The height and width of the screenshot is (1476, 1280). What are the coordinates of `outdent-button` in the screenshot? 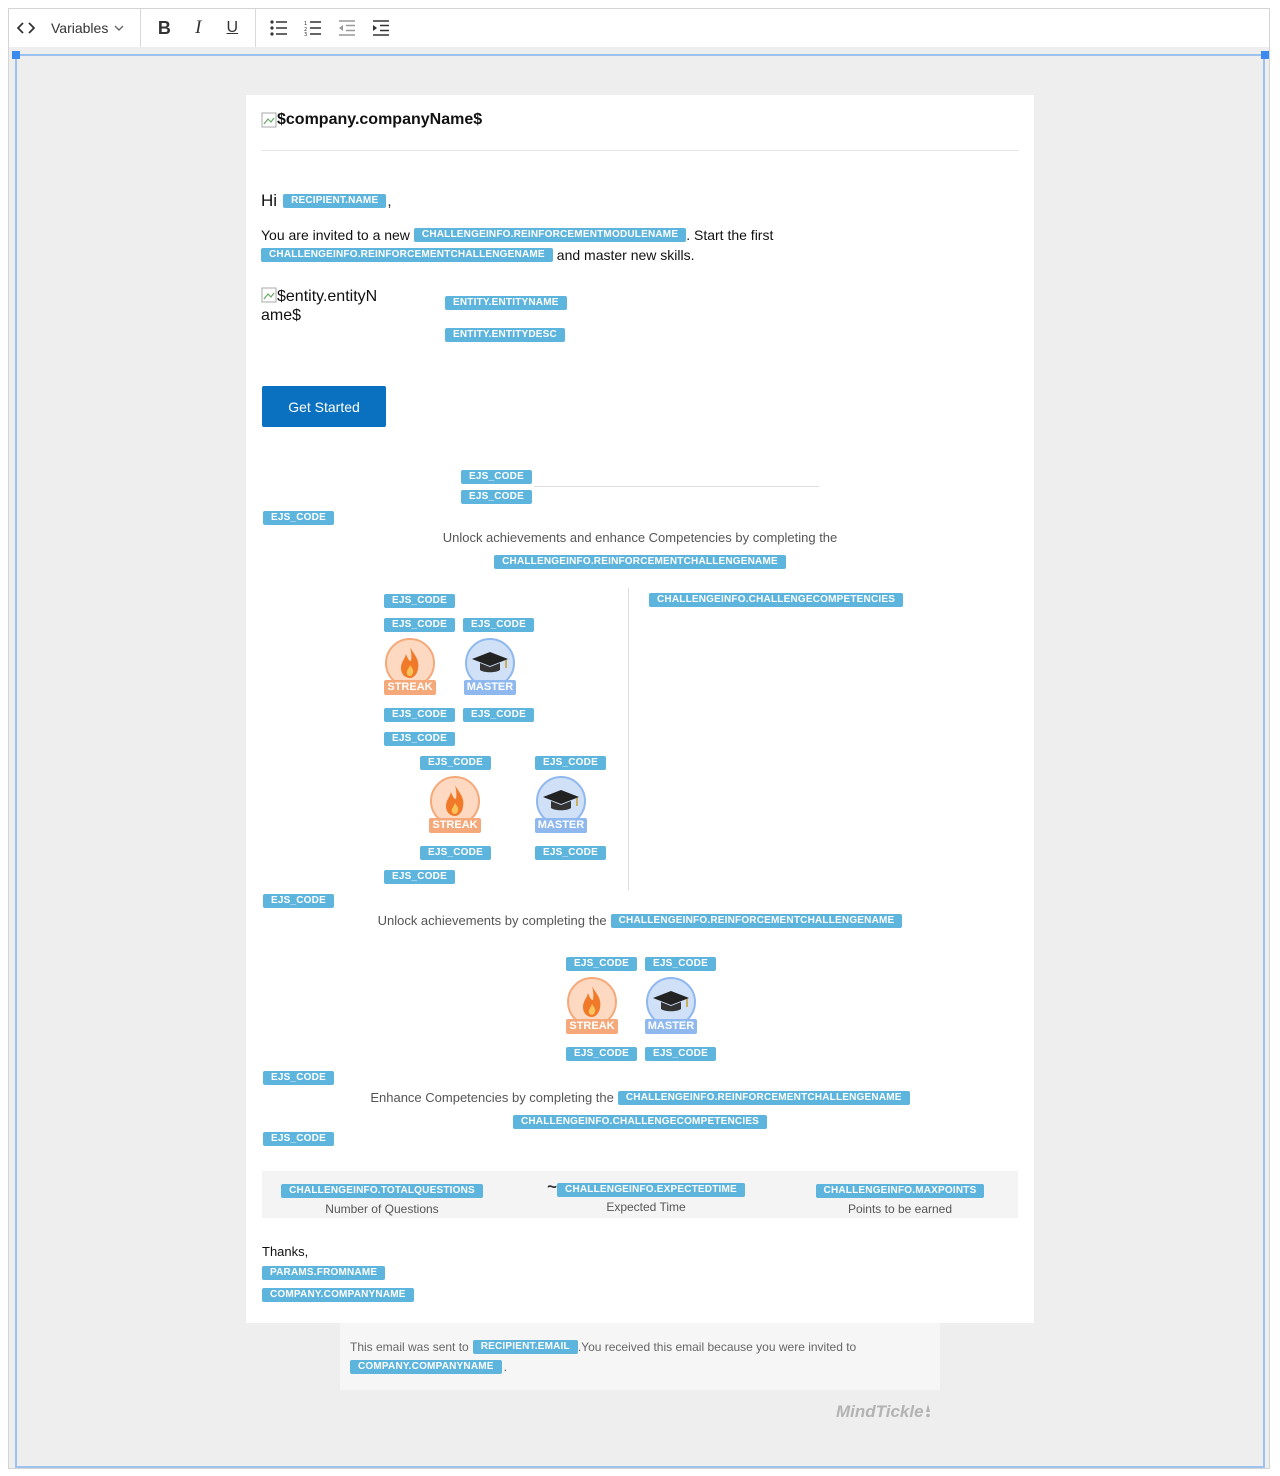 It's located at (347, 28).